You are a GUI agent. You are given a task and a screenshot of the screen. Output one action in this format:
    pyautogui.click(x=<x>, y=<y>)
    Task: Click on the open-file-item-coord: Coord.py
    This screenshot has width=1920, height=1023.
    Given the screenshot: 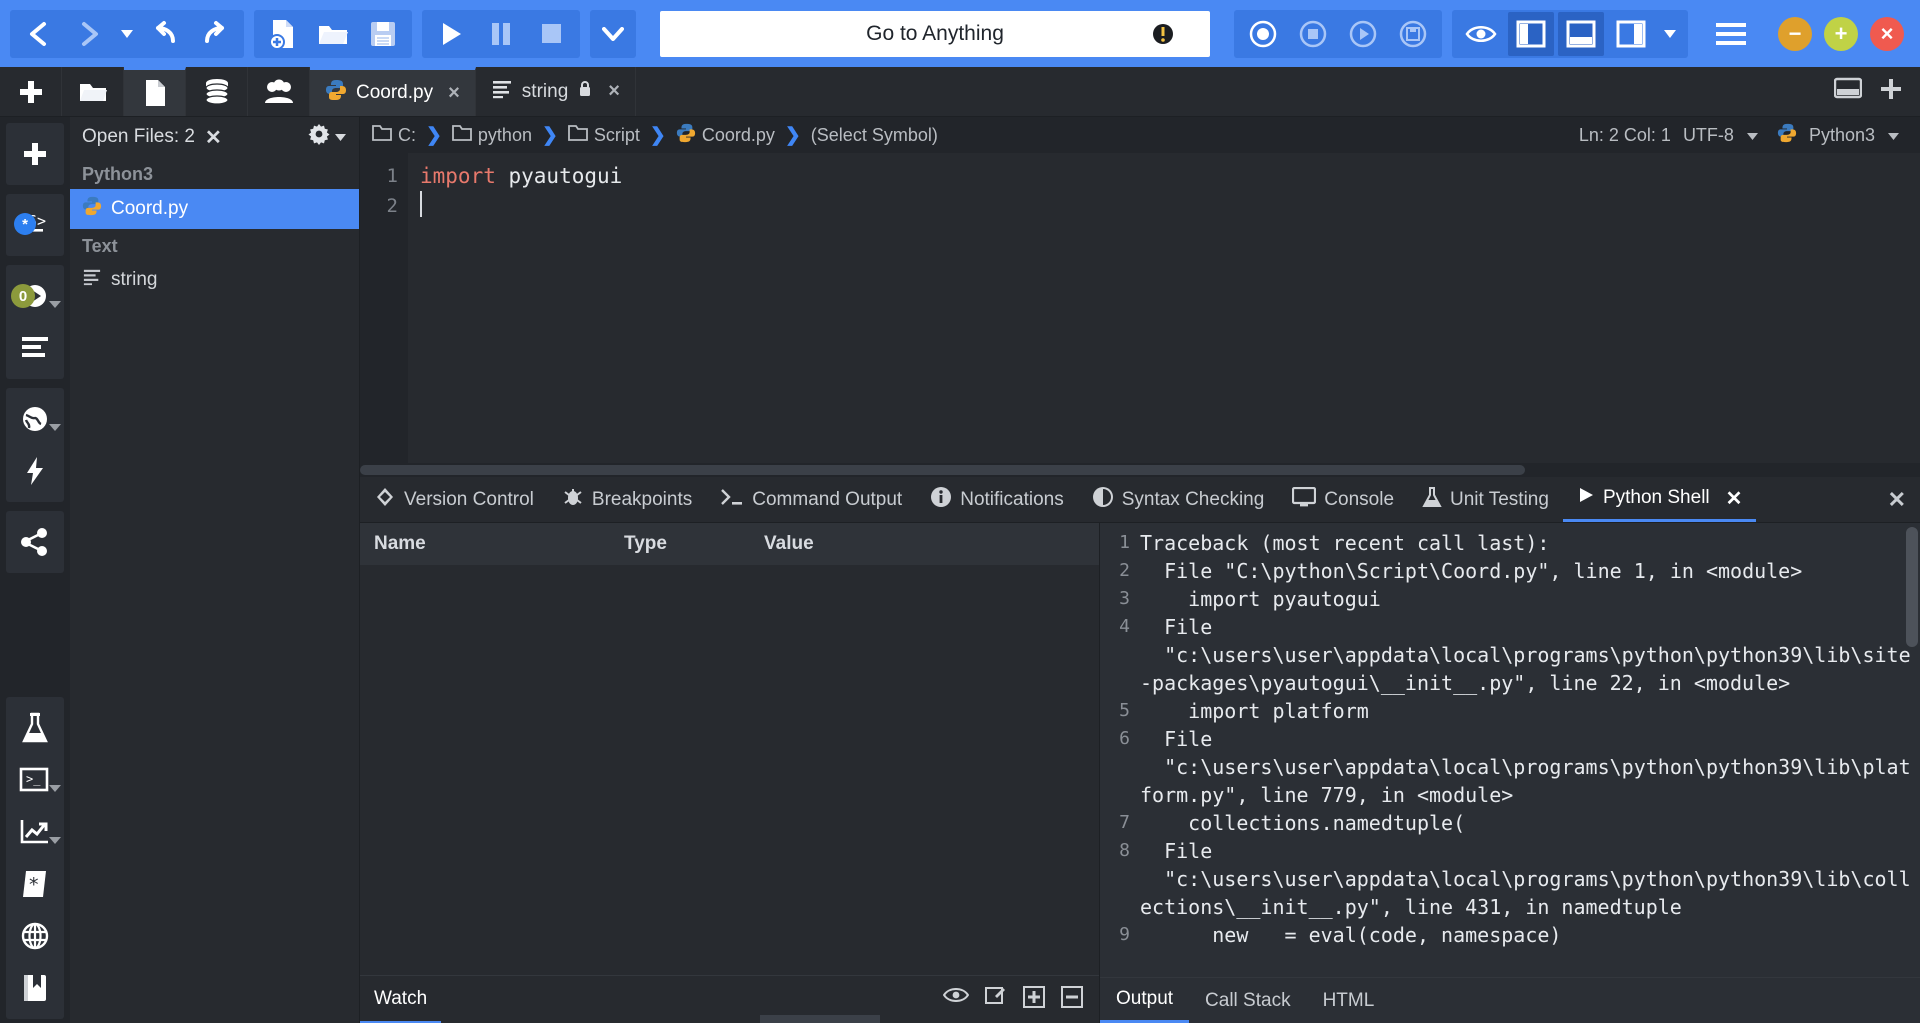 What is the action you would take?
    pyautogui.click(x=214, y=209)
    